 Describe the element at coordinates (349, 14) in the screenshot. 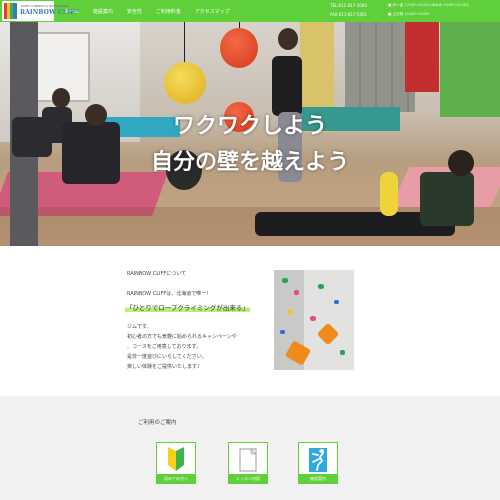

I see `fax-number: FAX:011-817-5001` at that location.